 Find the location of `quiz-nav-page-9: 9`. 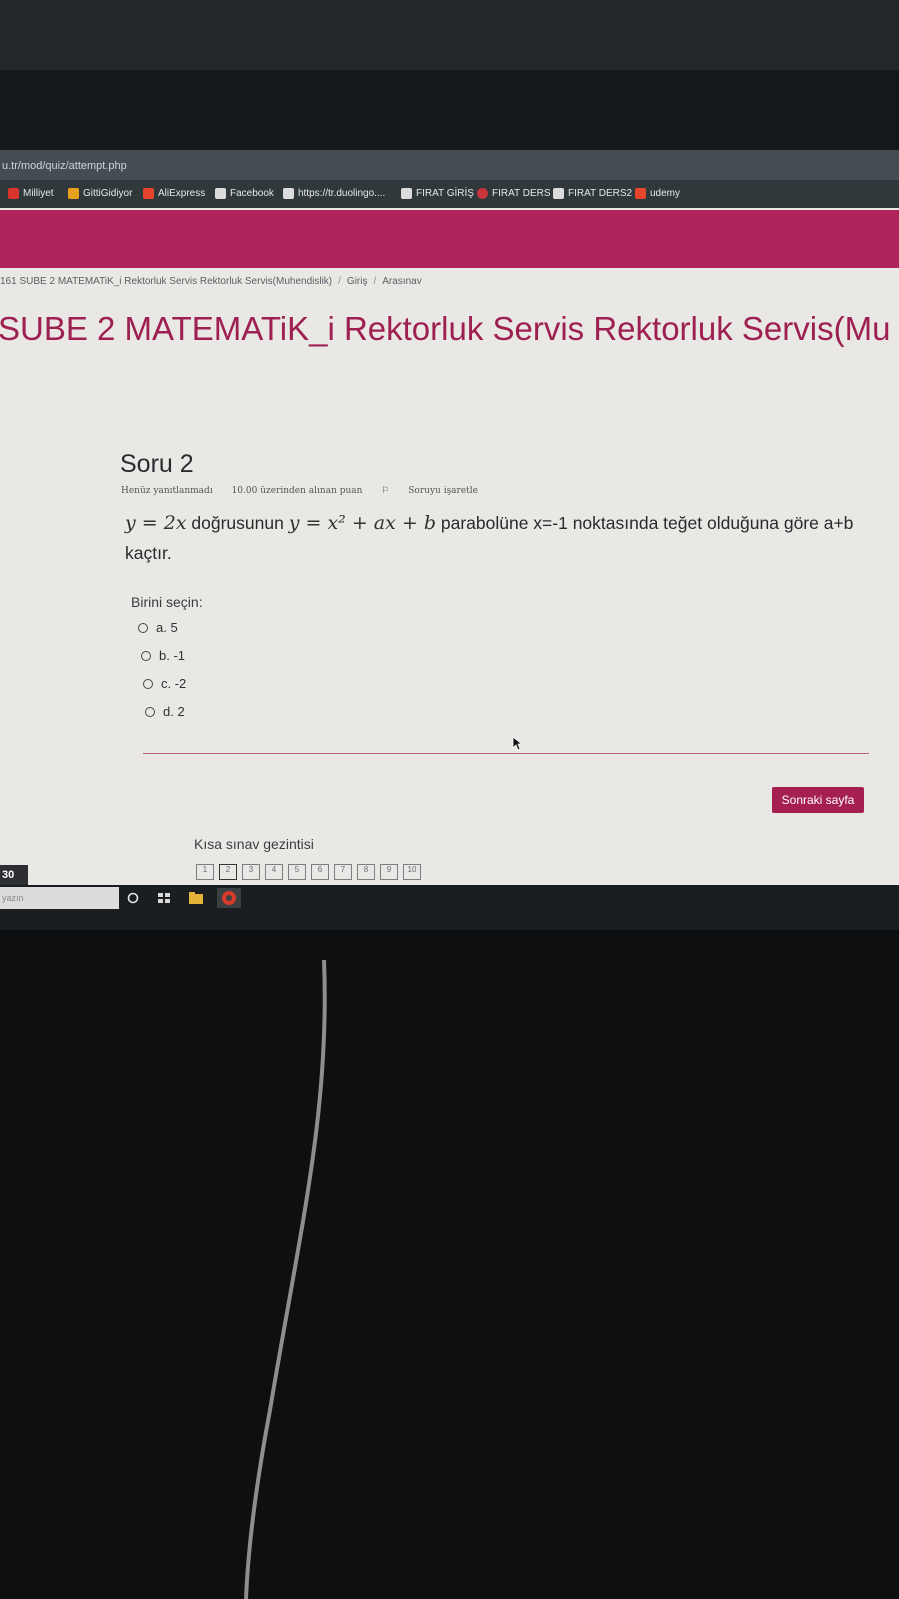

quiz-nav-page-9: 9 is located at coordinates (389, 872).